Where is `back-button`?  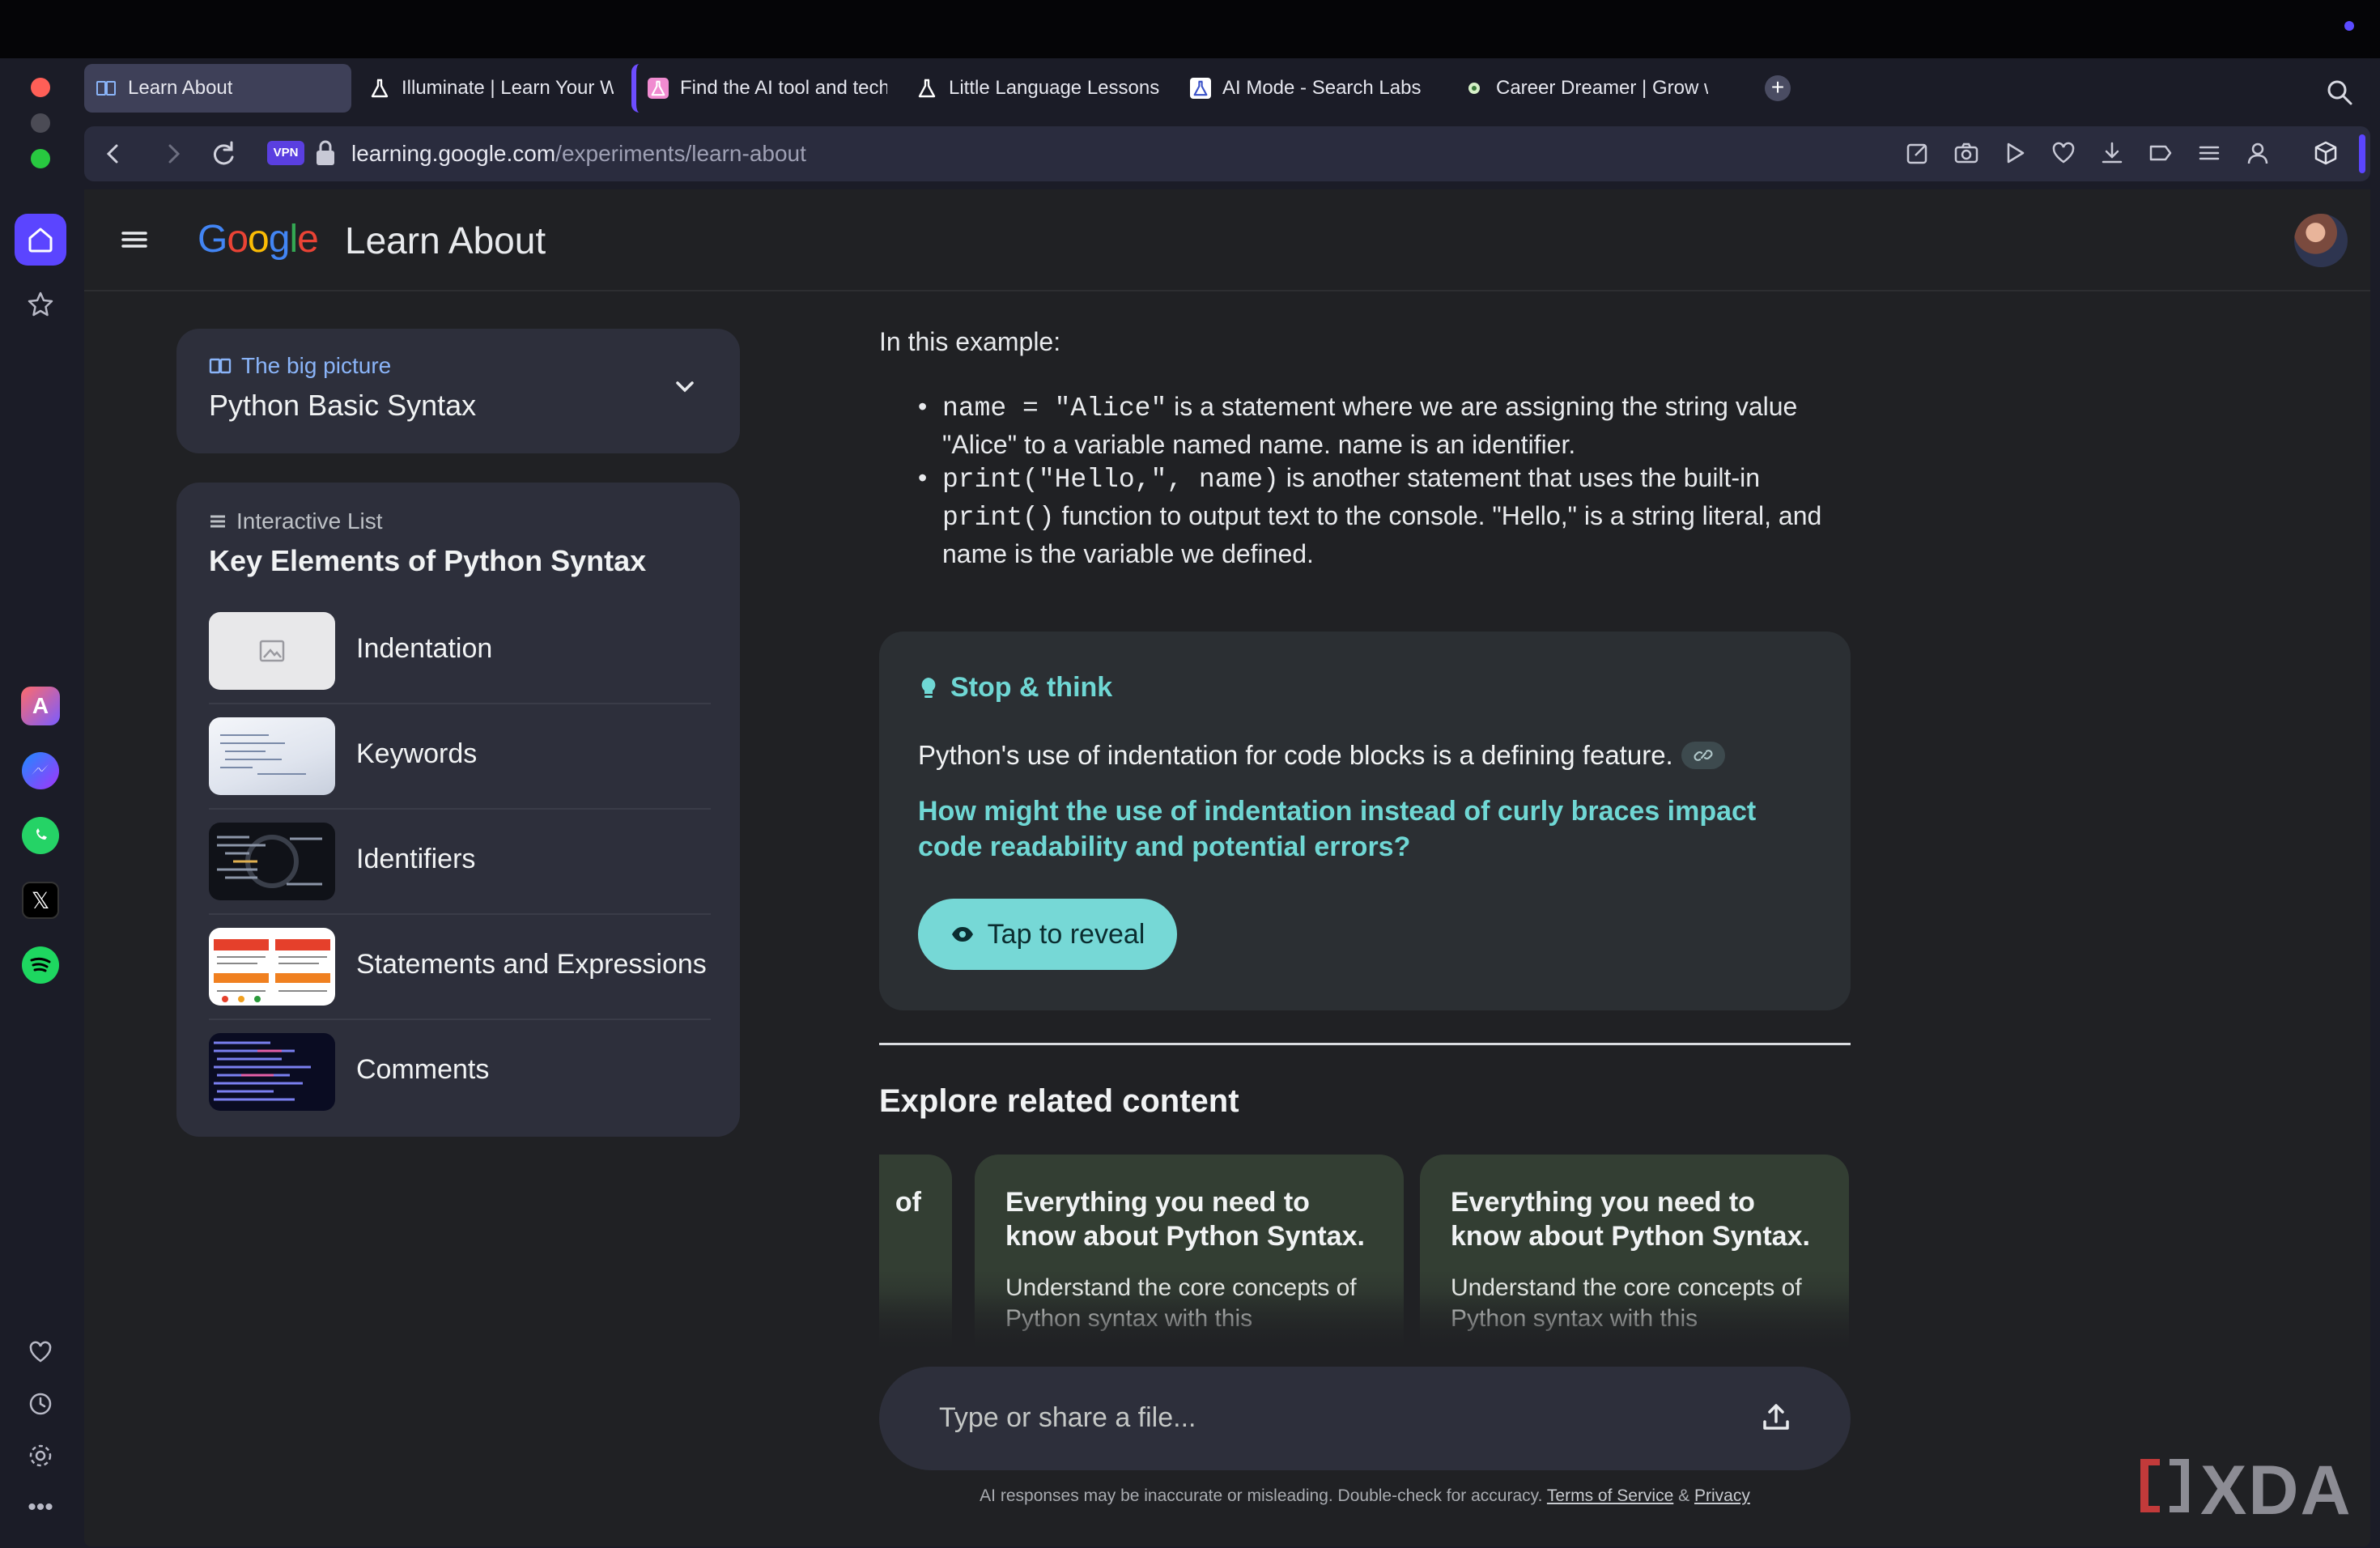 back-button is located at coordinates (114, 154).